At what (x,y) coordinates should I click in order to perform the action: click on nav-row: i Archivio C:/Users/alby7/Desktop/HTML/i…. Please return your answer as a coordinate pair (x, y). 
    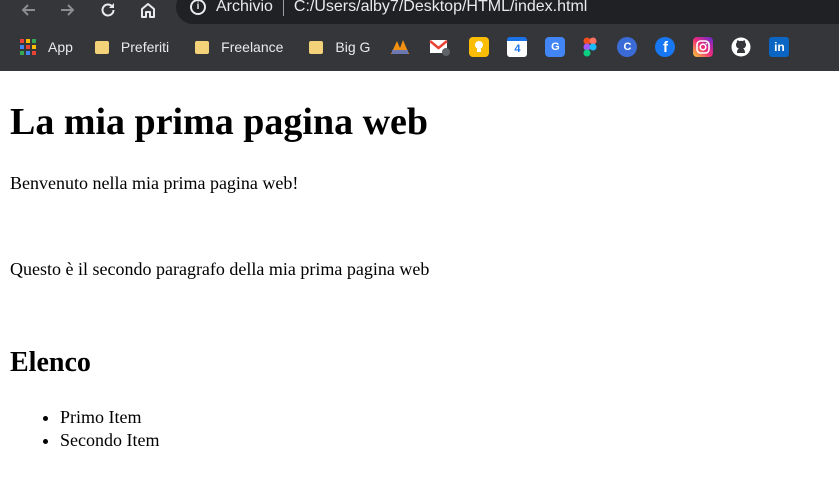
    Looking at the image, I should click on (419, 12).